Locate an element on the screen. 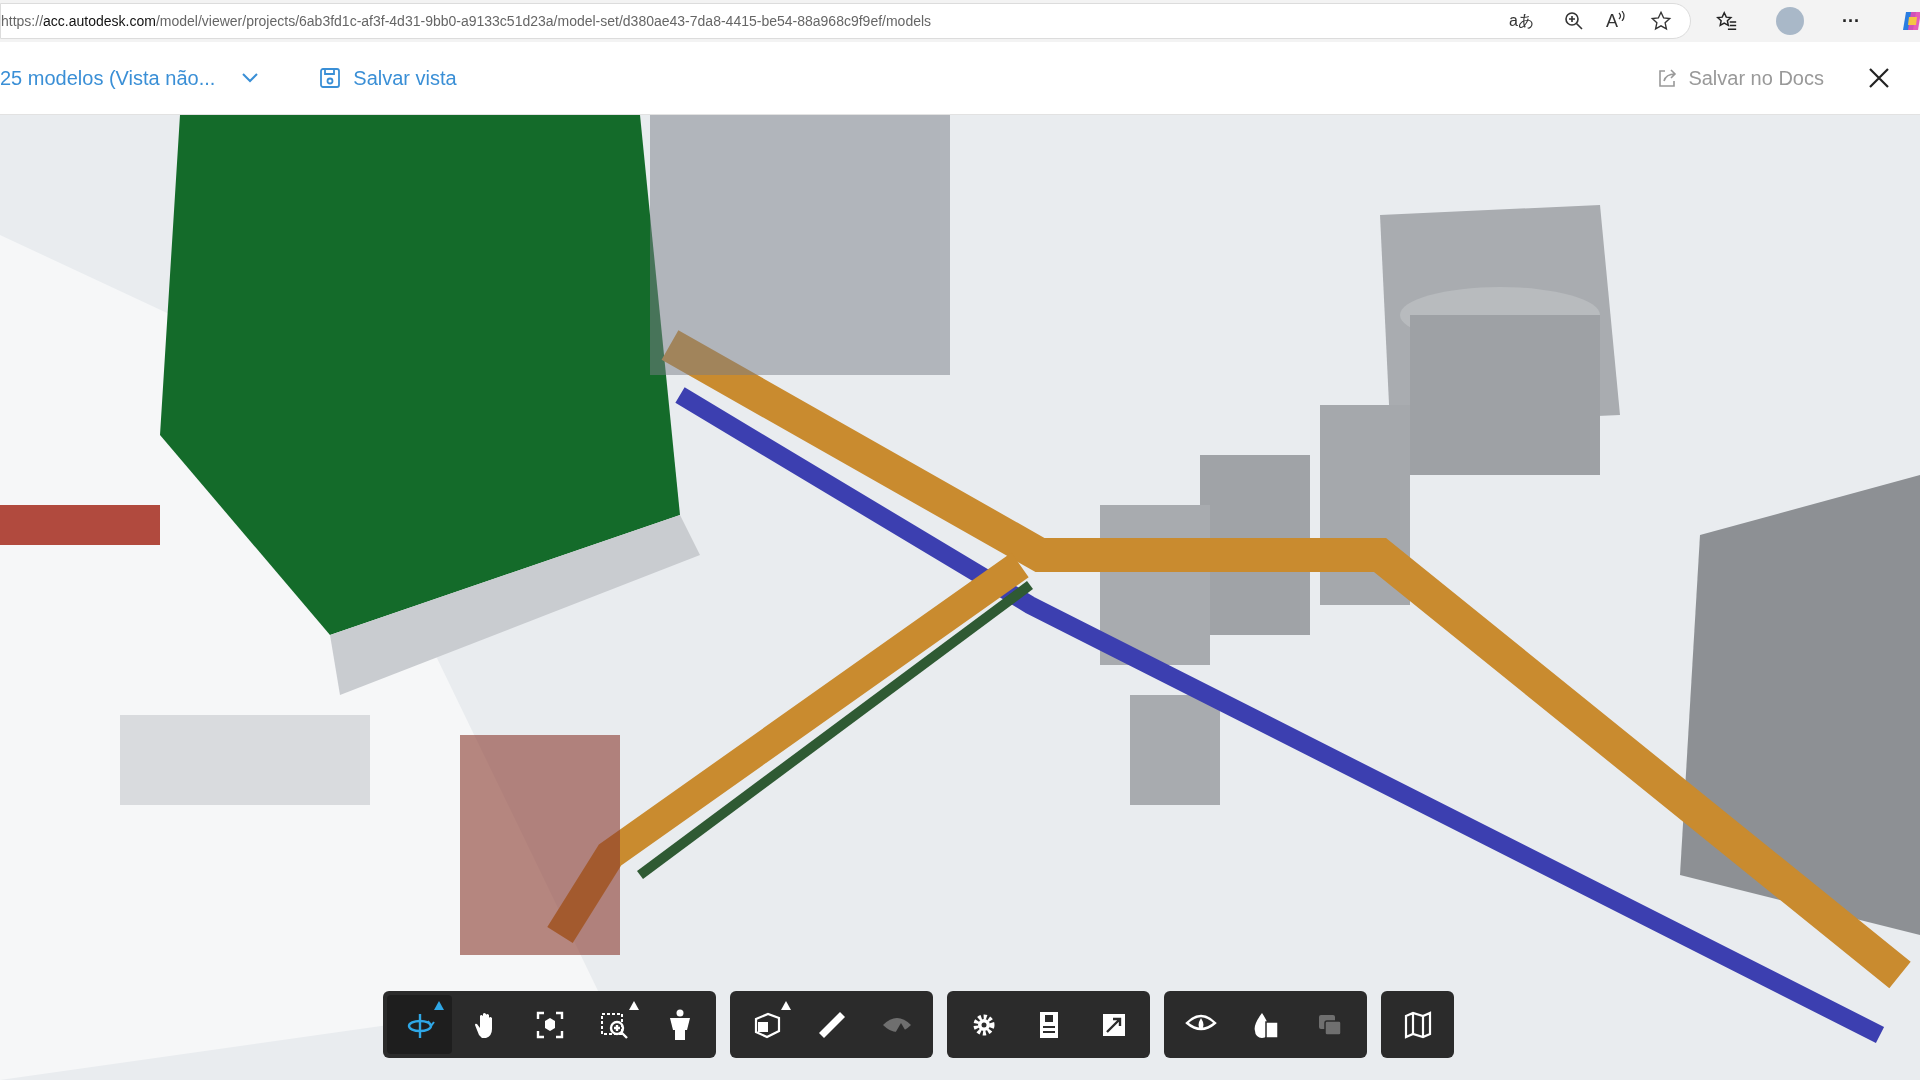  zoom-icon is located at coordinates (1574, 21).